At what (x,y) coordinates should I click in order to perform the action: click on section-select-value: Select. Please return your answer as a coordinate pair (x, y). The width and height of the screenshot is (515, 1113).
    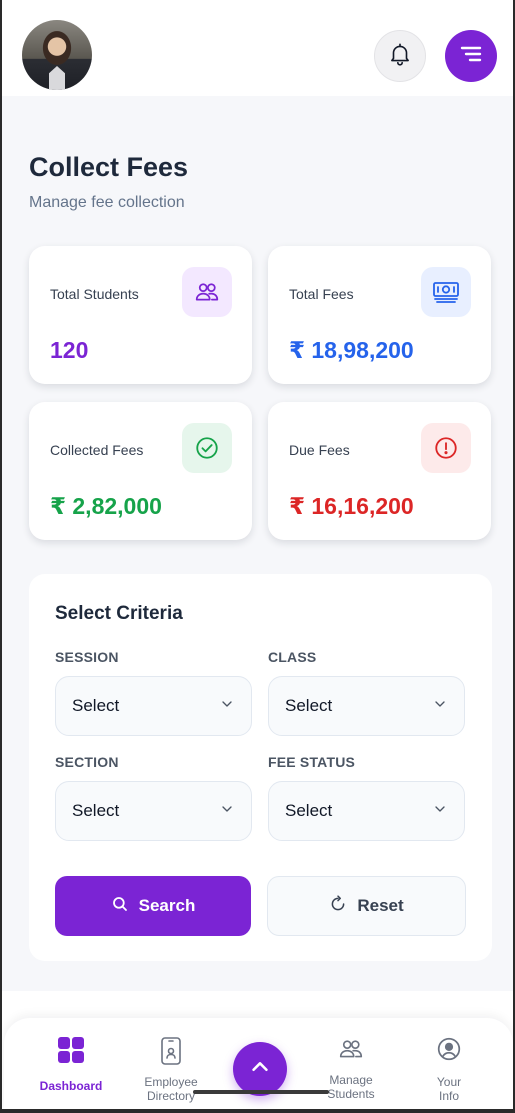
    Looking at the image, I should click on (96, 810).